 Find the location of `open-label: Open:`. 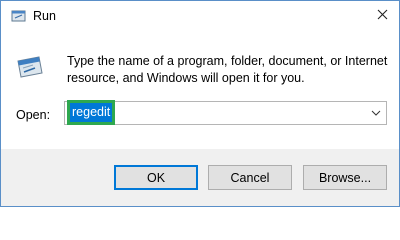

open-label: Open: is located at coordinates (33, 115).